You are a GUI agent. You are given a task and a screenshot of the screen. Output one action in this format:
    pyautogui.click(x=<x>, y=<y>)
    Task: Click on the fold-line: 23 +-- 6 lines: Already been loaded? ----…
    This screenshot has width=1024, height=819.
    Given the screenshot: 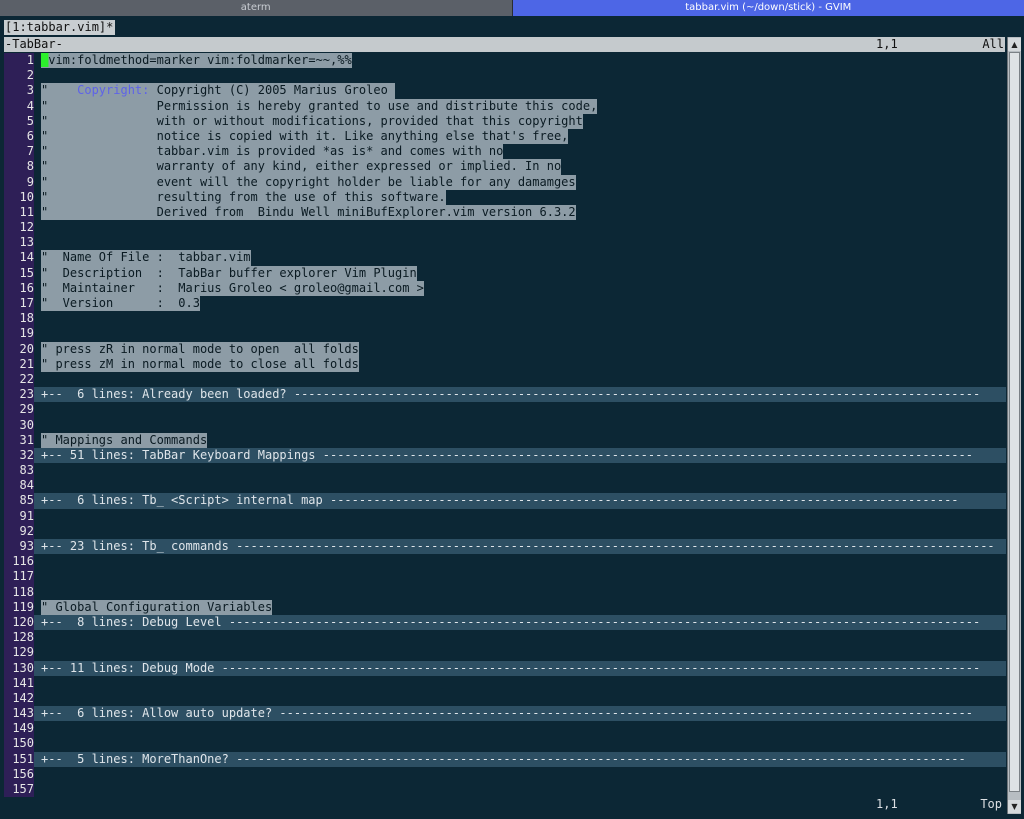 What is the action you would take?
    pyautogui.click(x=505, y=395)
    